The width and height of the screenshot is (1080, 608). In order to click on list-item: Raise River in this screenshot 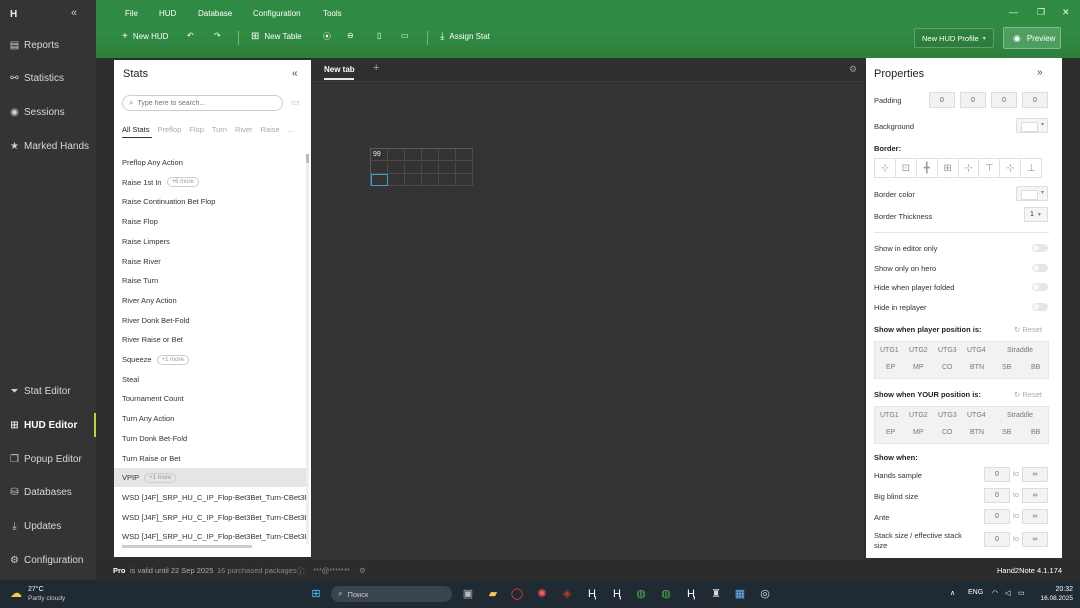, I will do `click(210, 261)`.